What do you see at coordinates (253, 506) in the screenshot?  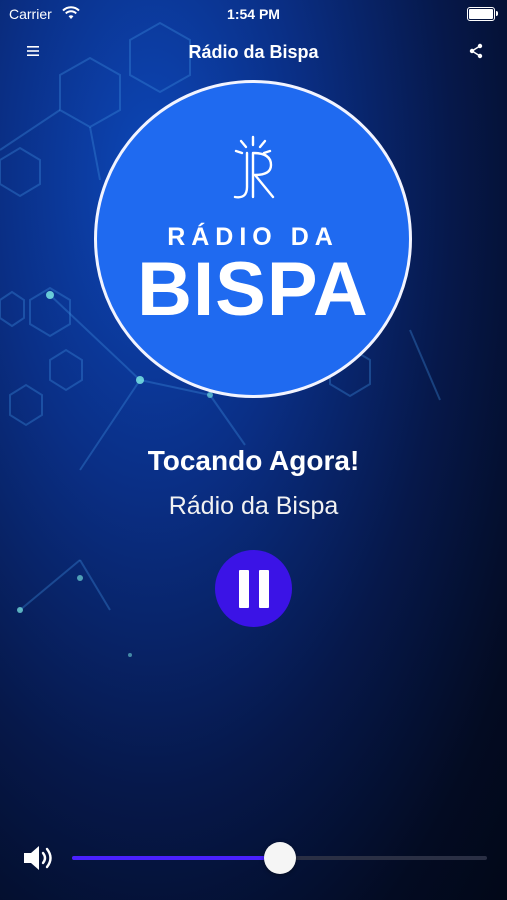 I see `station-name: Rádio da Bispa` at bounding box center [253, 506].